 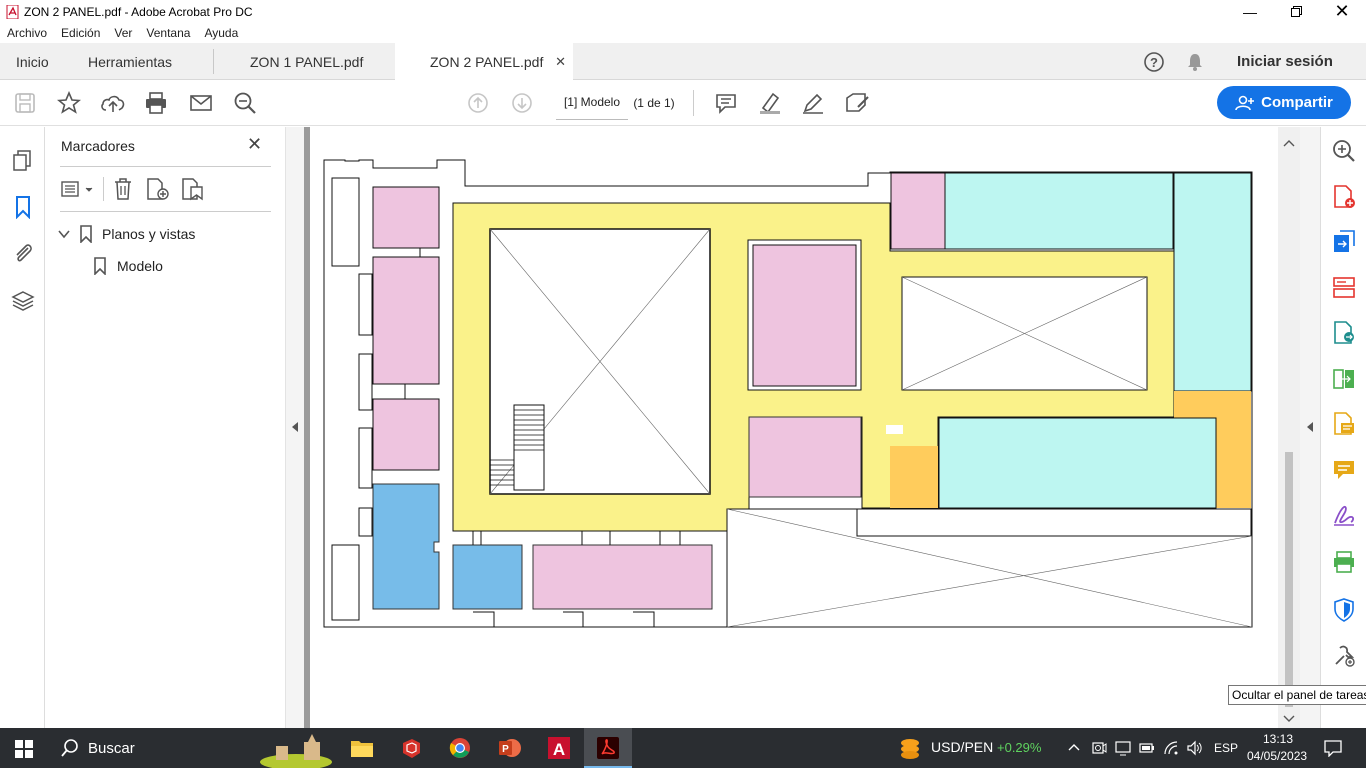 I want to click on search-placeholder: Buscar, so click(x=111, y=748).